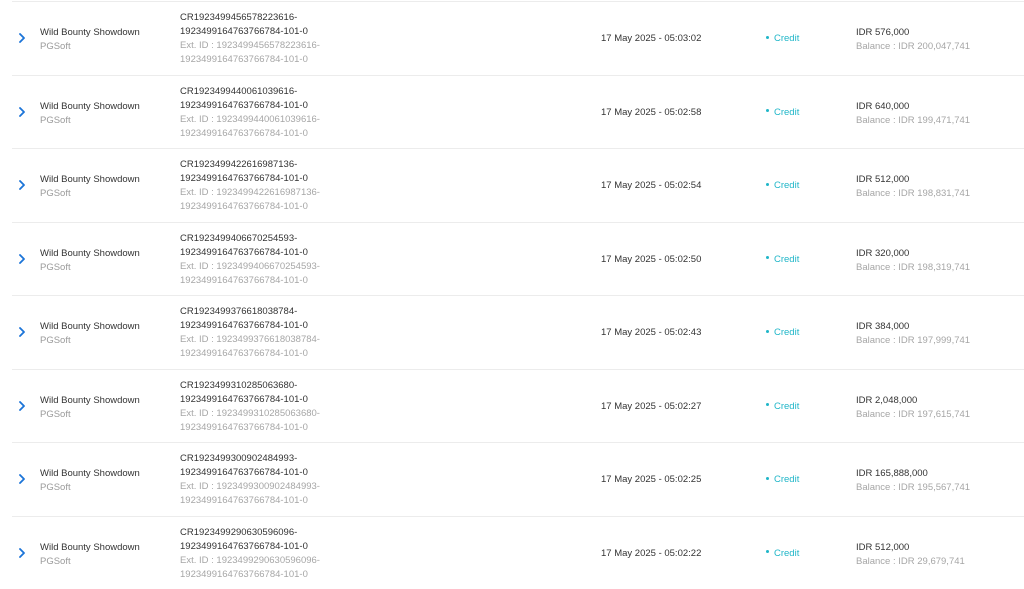 This screenshot has width=1024, height=589. I want to click on amount-cell: IDR 512,000 Balance : IDR 198,831,741, so click(913, 187).